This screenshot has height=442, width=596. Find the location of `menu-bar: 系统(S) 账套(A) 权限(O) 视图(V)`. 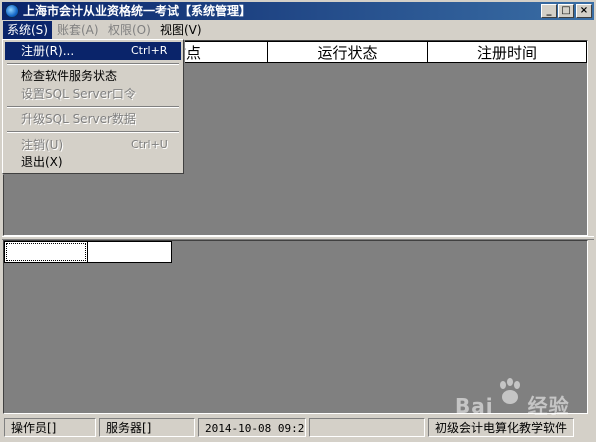

menu-bar: 系统(S) 账套(A) 权限(O) 视图(V) is located at coordinates (298, 30).